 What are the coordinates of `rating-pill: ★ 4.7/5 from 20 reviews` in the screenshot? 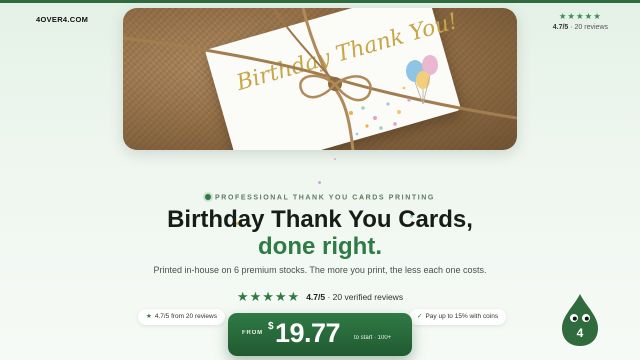 It's located at (181, 317).